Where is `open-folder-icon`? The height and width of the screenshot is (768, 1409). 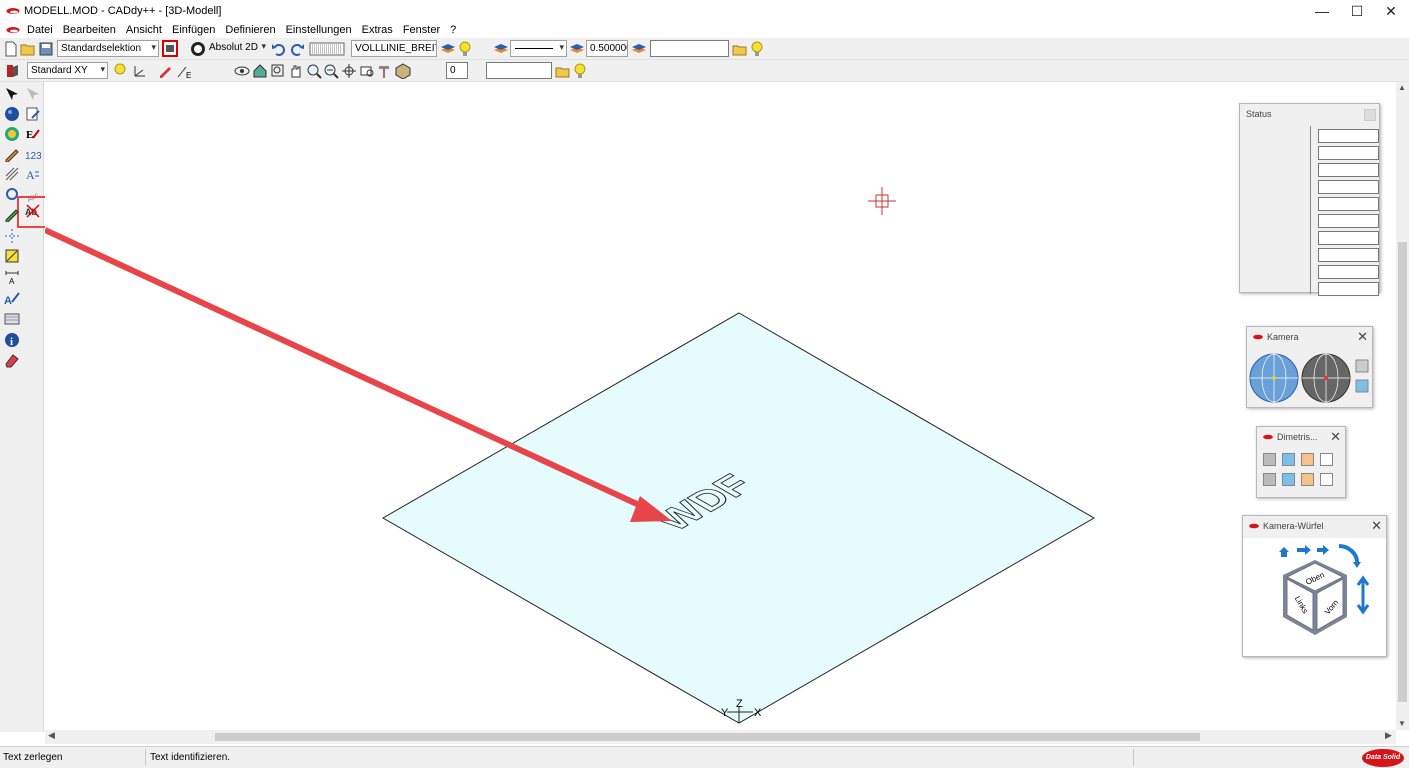
open-folder-icon is located at coordinates (28, 49).